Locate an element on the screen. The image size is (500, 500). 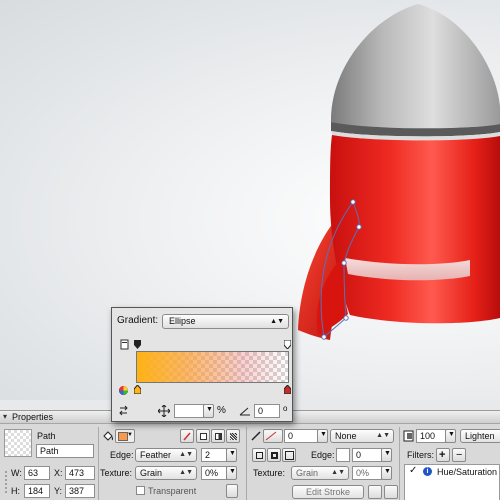
object-type-label: Path is located at coordinates (46, 436).